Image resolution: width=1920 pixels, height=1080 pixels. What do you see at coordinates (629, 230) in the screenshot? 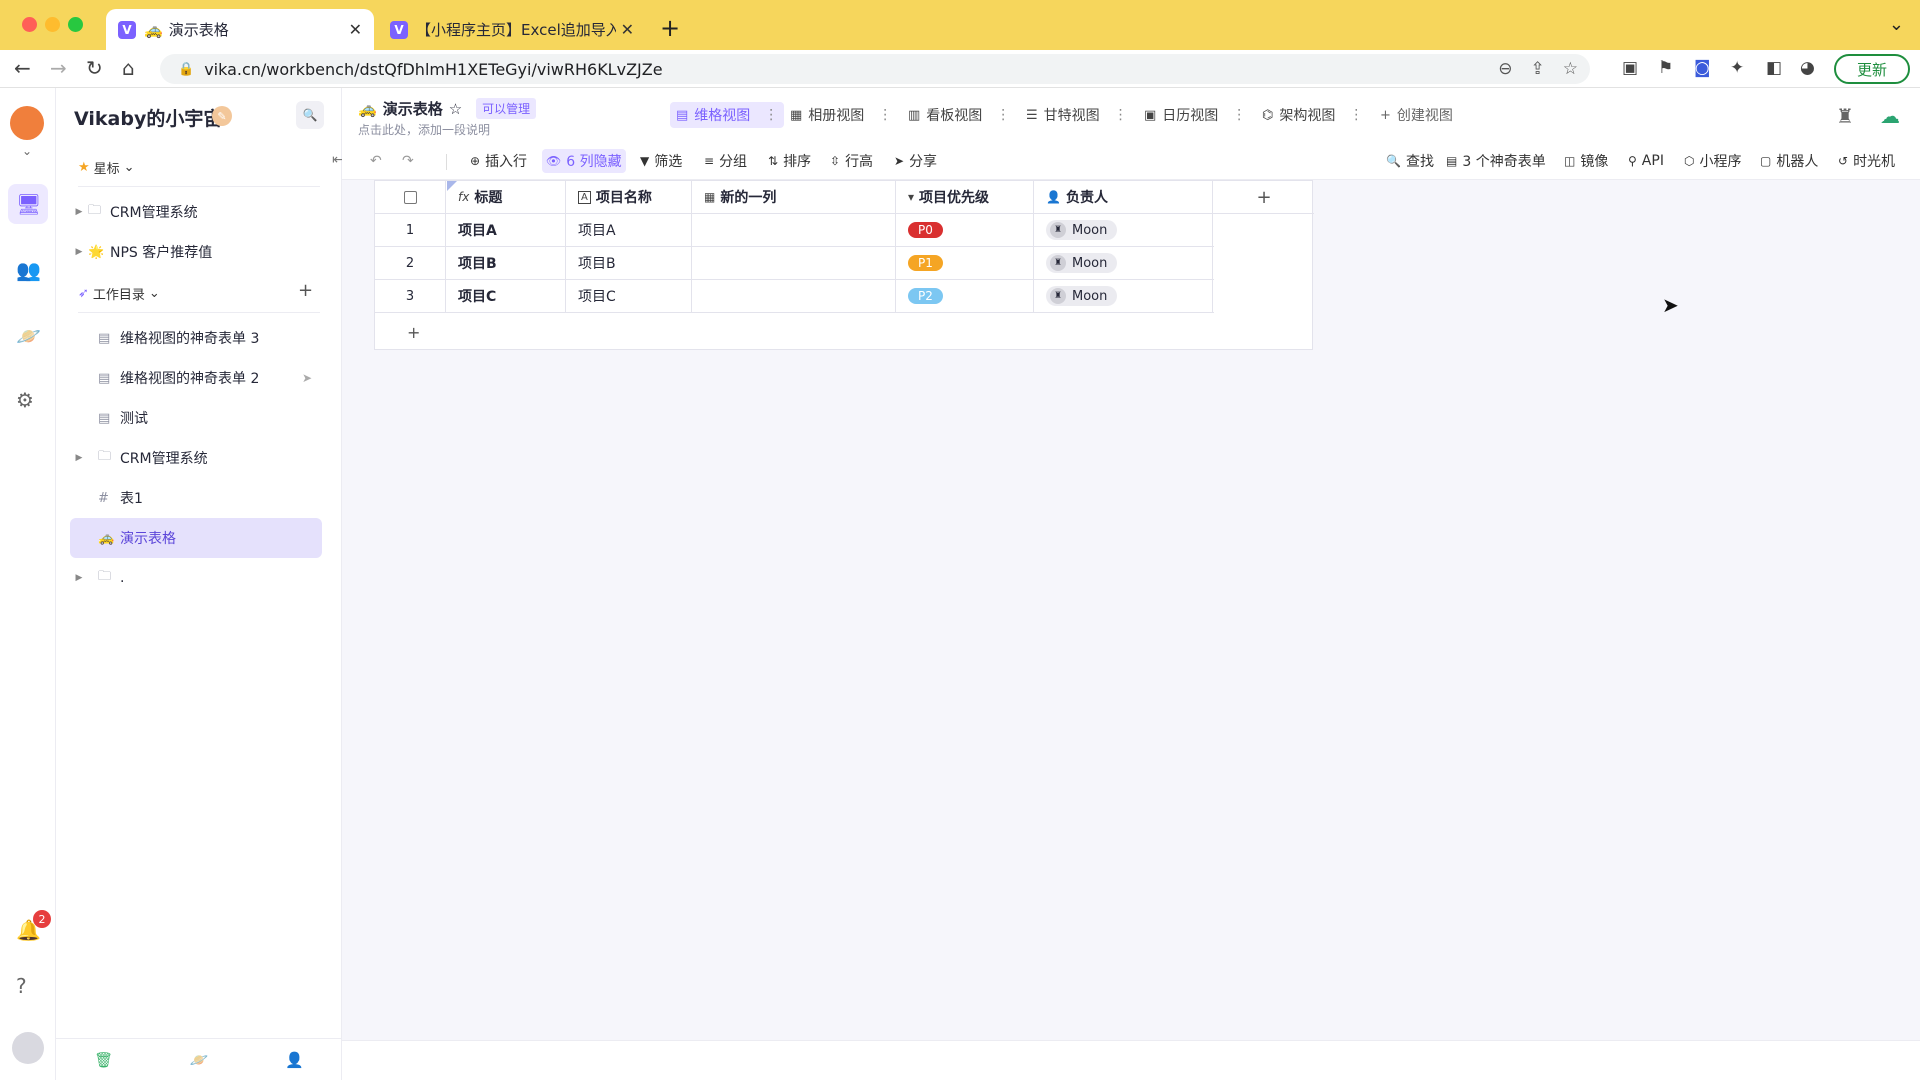
I see `cell-name: 项目A` at bounding box center [629, 230].